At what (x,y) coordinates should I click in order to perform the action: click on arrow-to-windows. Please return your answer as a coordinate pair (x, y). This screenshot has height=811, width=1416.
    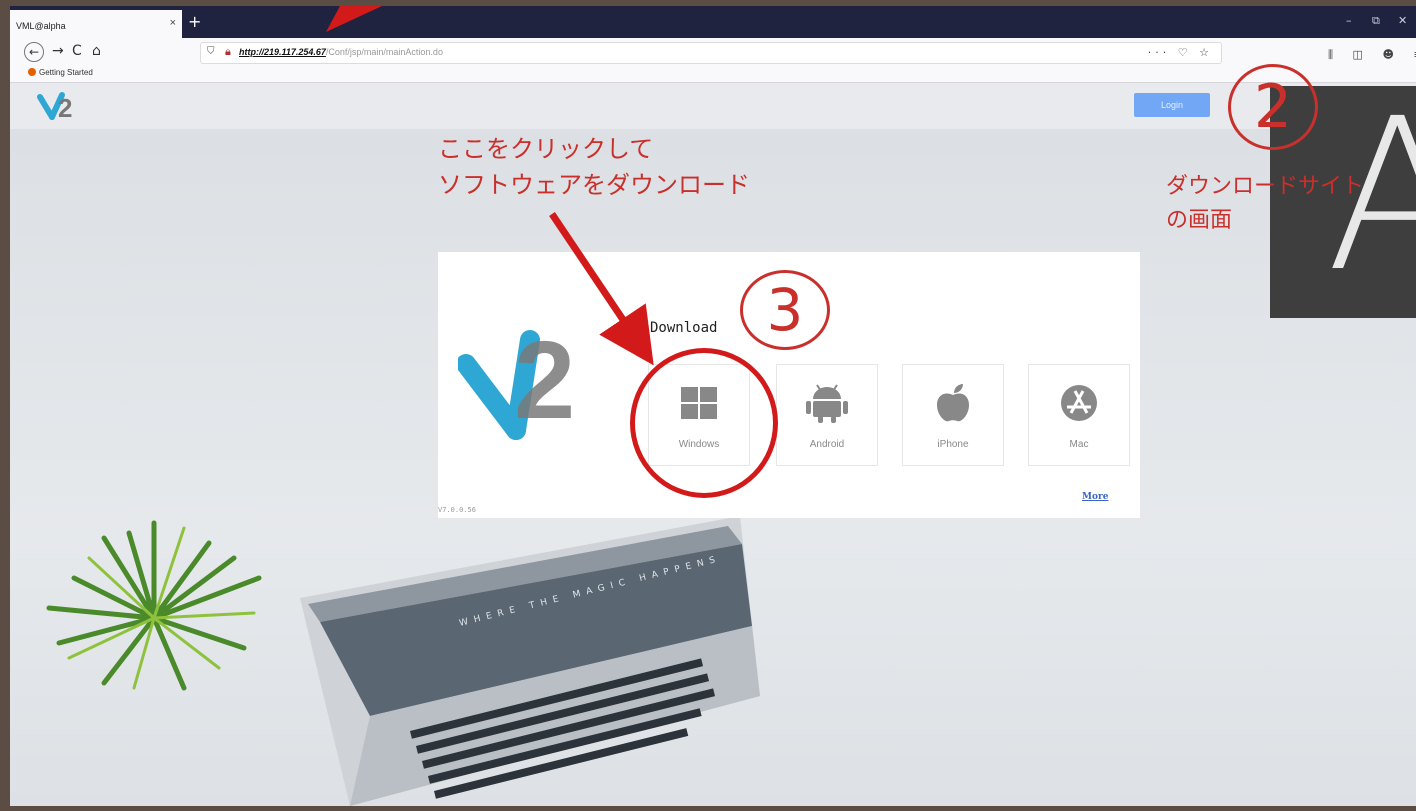
    Looking at the image, I should click on (601, 289).